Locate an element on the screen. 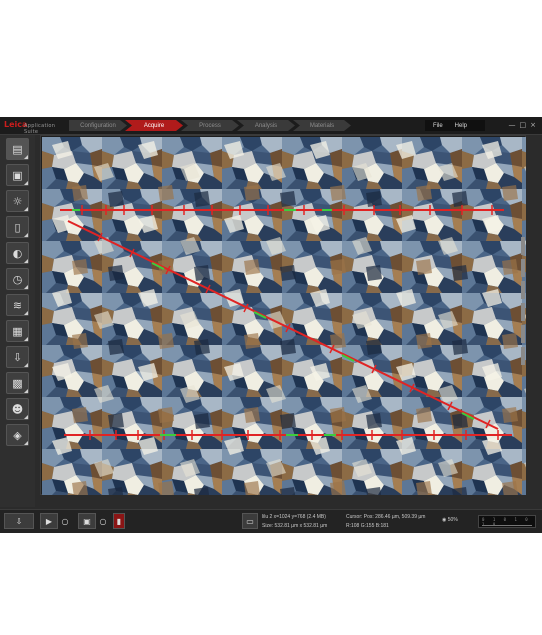 The image size is (542, 635). scale-ruler: 0 1 0 1 0 1 0 is located at coordinates (507, 521).